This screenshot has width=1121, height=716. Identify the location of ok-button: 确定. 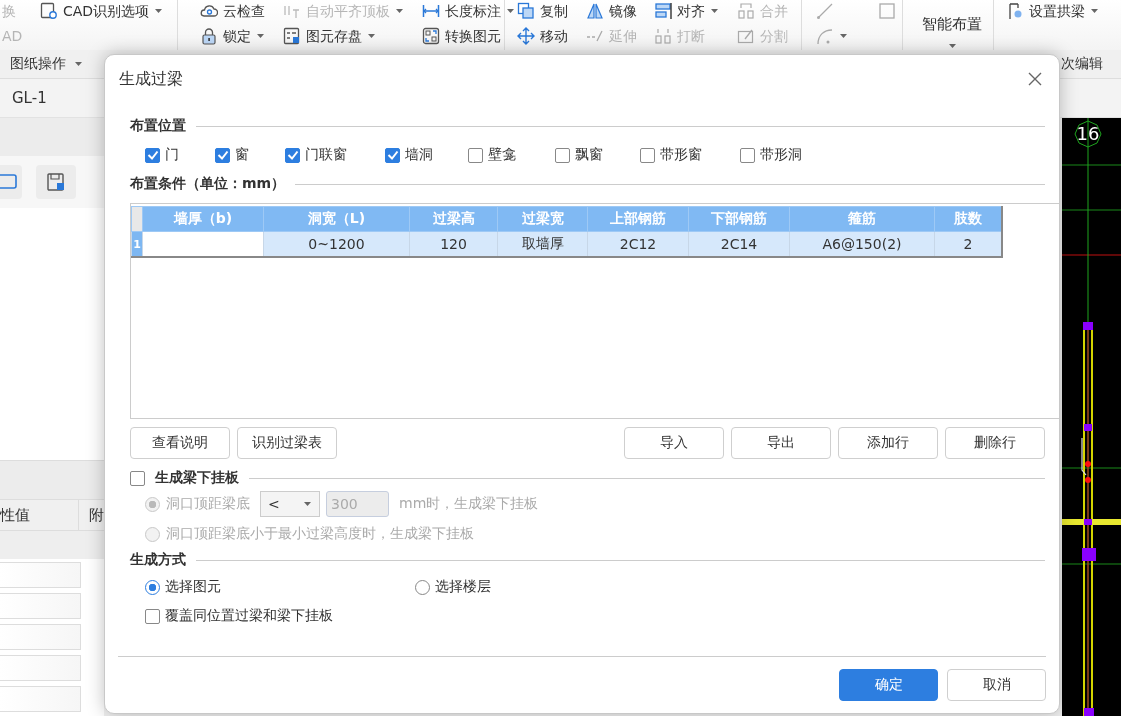
(888, 685).